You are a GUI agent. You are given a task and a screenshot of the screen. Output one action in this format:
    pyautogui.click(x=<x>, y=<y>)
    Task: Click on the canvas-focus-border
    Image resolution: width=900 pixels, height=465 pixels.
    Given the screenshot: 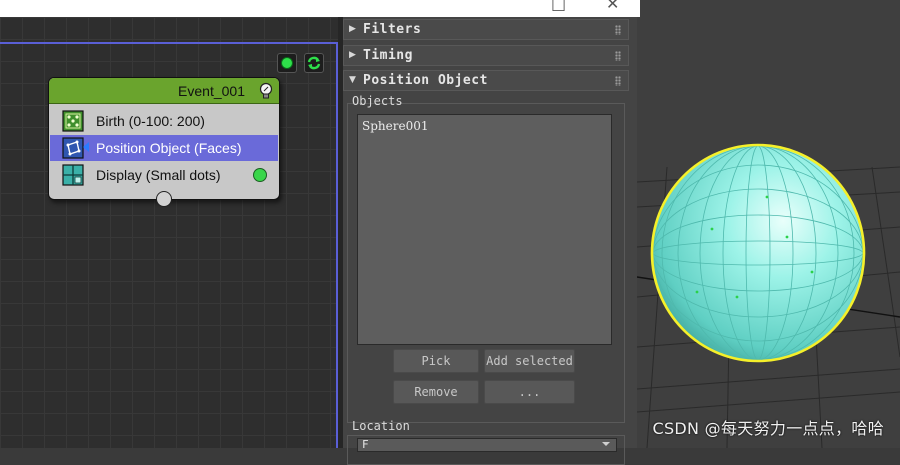 What is the action you would take?
    pyautogui.click(x=169, y=43)
    